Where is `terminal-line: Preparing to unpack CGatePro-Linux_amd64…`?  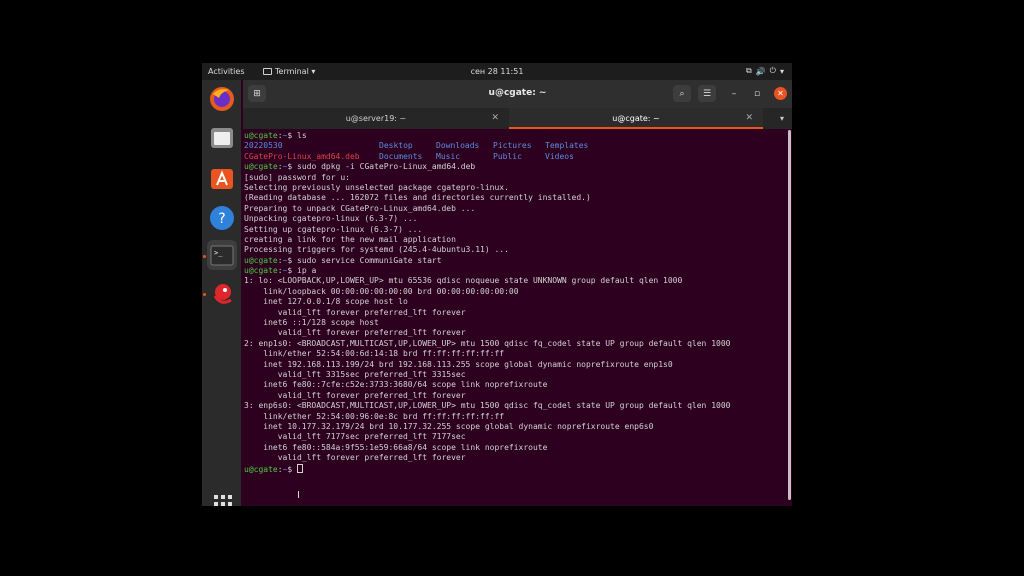
terminal-line: Preparing to unpack CGatePro-Linux_amd64… is located at coordinates (516, 209).